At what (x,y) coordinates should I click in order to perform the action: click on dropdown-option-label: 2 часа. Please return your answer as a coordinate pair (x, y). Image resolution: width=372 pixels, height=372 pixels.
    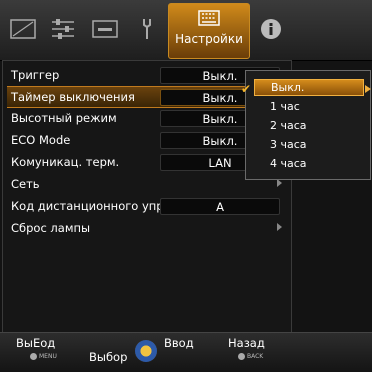
    Looking at the image, I should click on (288, 125).